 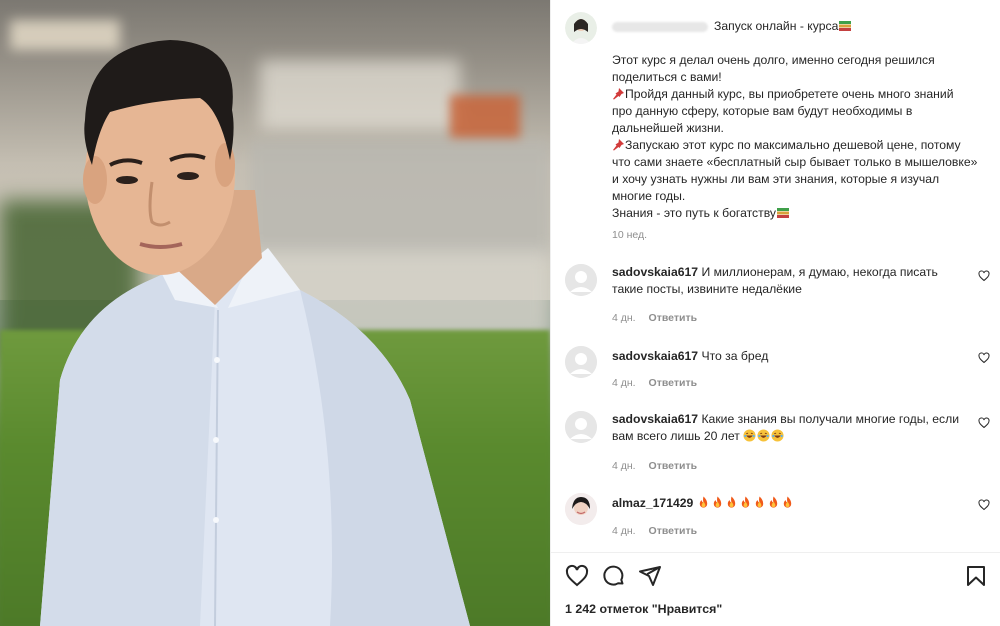 What do you see at coordinates (735, 356) in the screenshot?
I see `comment-text: Что за бред` at bounding box center [735, 356].